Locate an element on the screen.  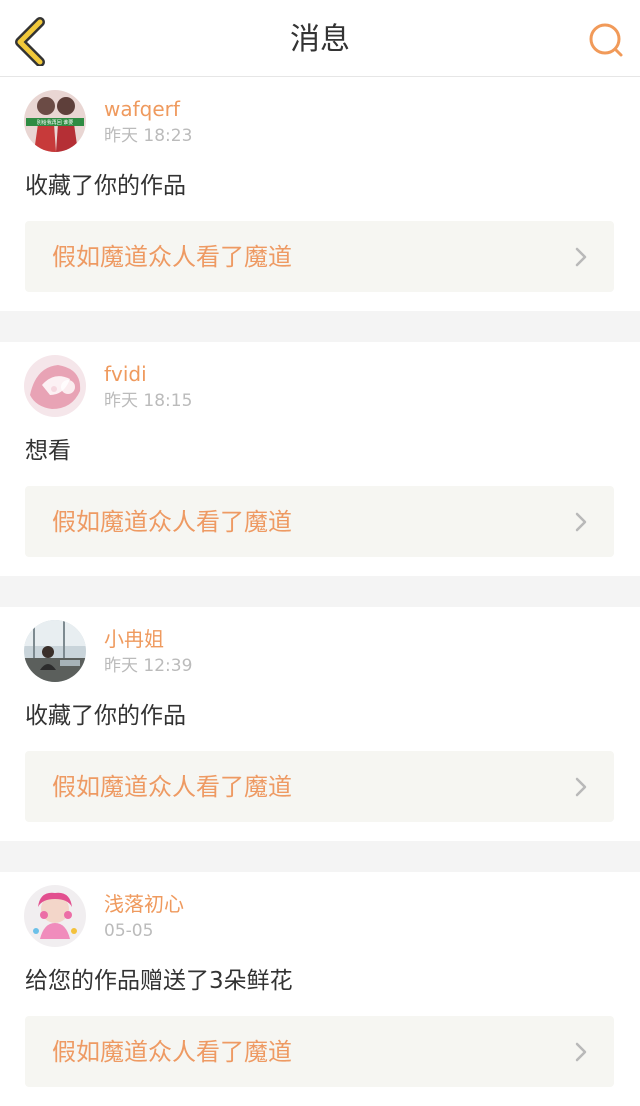
username: fvidi is located at coordinates (125, 374).